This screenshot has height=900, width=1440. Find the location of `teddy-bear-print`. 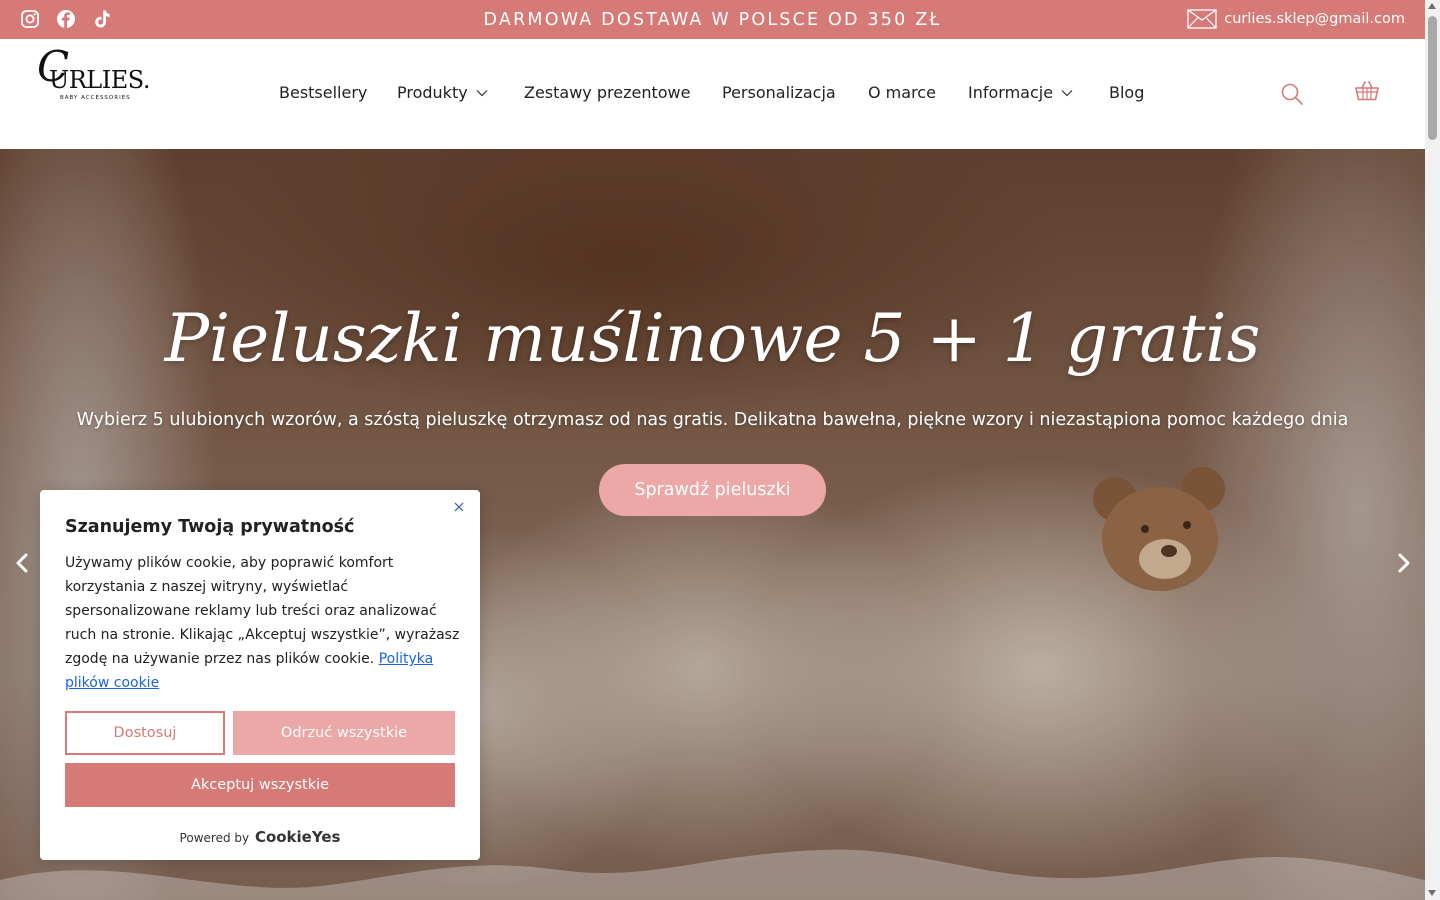

teddy-bear-print is located at coordinates (1159, 529).